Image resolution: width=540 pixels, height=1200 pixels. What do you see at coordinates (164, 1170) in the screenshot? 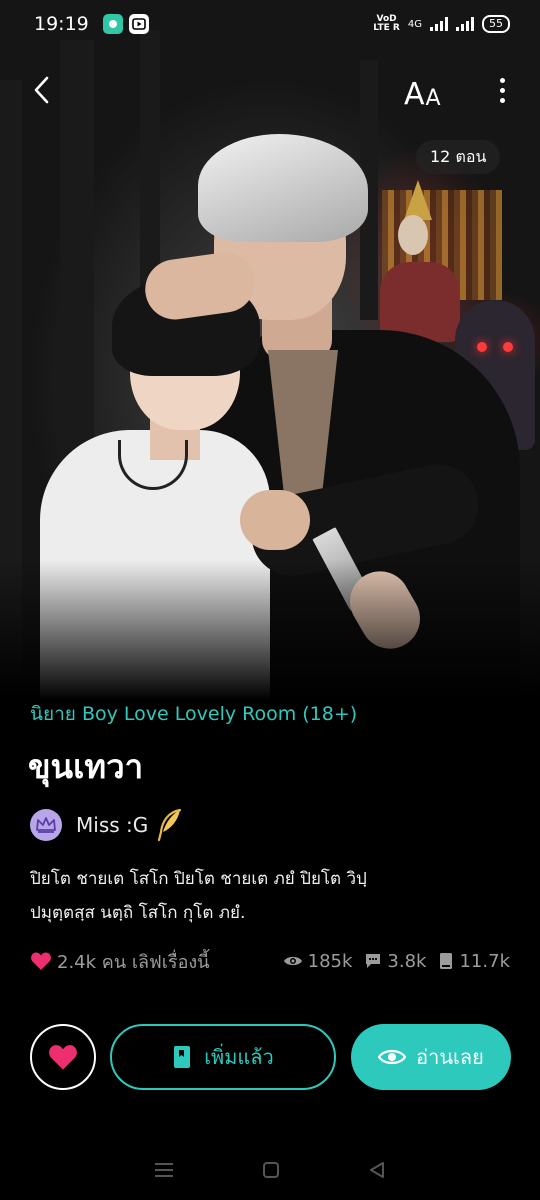
I see `menu-nav-icon` at bounding box center [164, 1170].